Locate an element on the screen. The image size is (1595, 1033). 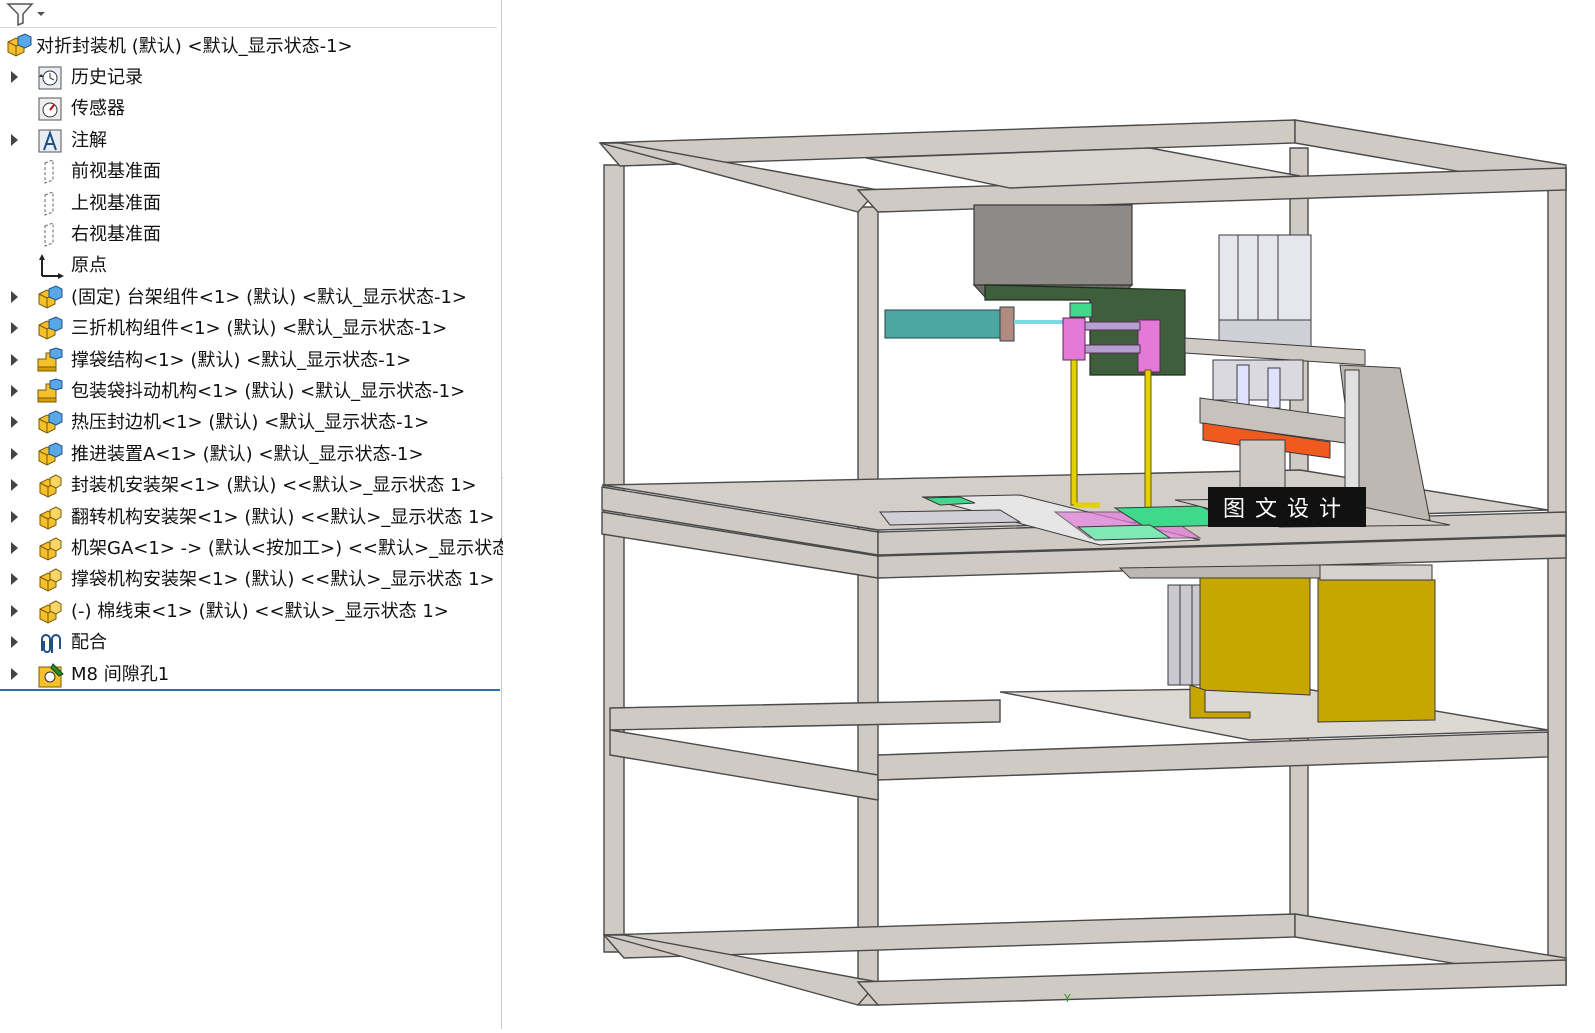
tree-item: 翻转机构安装架<1> (默认) <<默认>_显示状态 1> is located at coordinates (251, 517).